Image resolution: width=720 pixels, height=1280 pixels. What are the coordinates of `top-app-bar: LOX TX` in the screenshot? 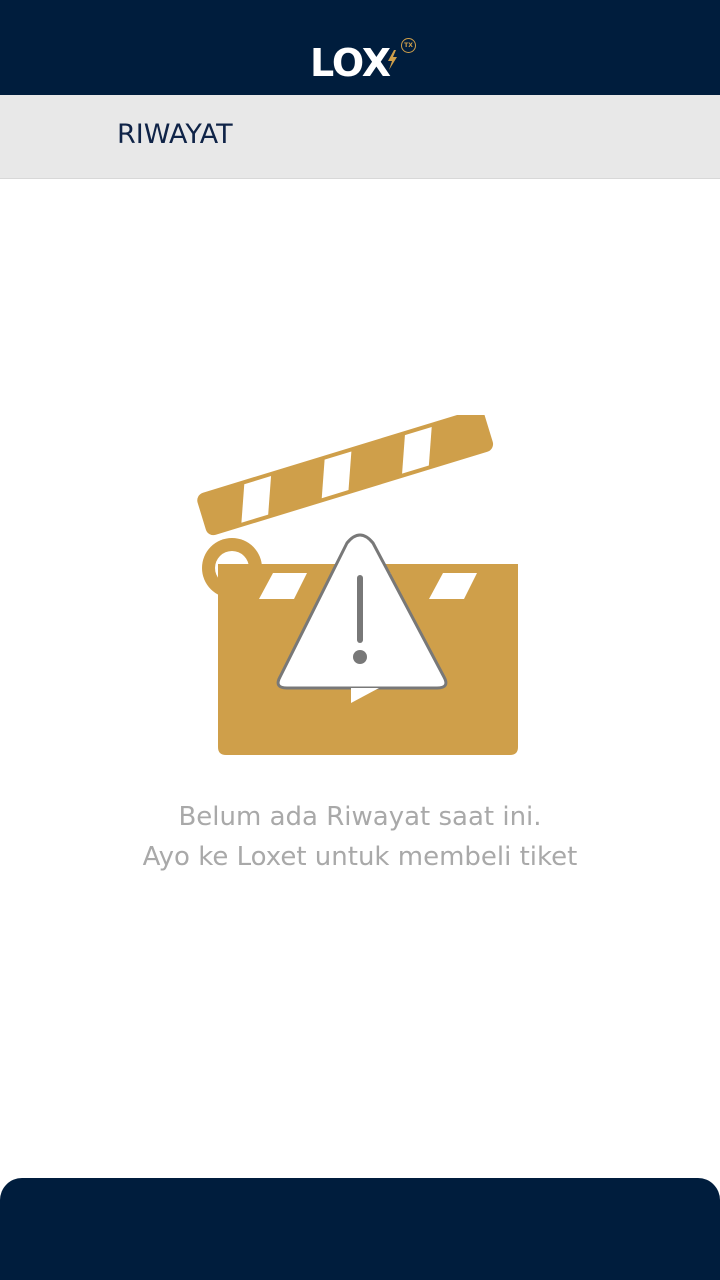 It's located at (360, 47).